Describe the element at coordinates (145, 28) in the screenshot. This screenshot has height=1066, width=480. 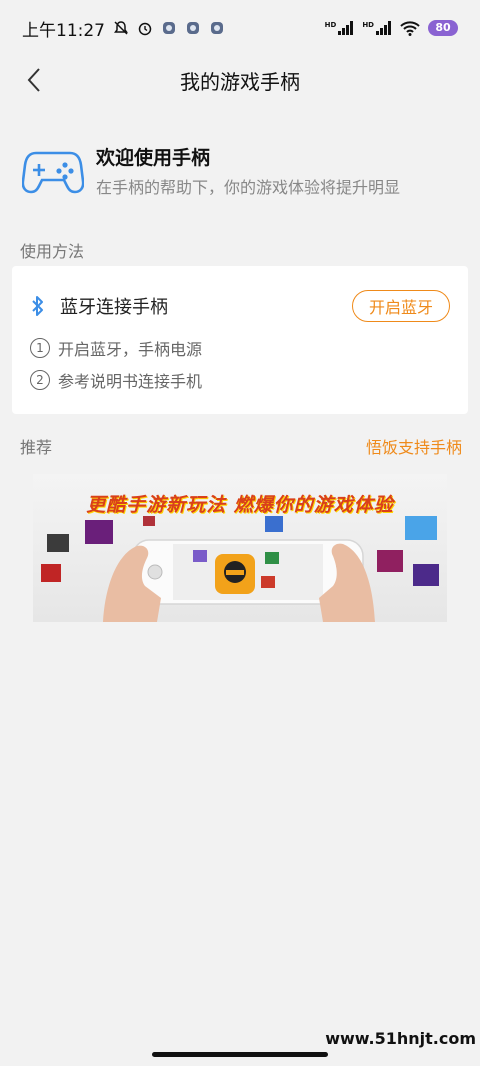
I see `alarm-icon` at that location.